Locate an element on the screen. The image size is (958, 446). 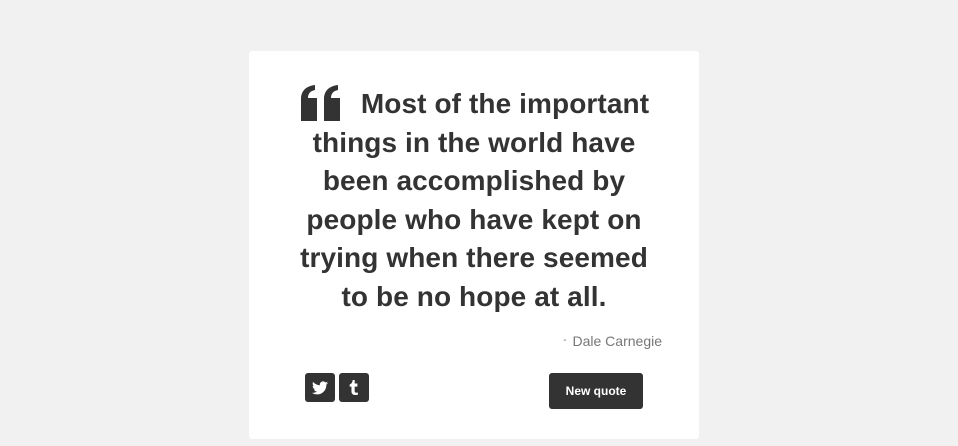
tumblr-icon is located at coordinates (354, 387).